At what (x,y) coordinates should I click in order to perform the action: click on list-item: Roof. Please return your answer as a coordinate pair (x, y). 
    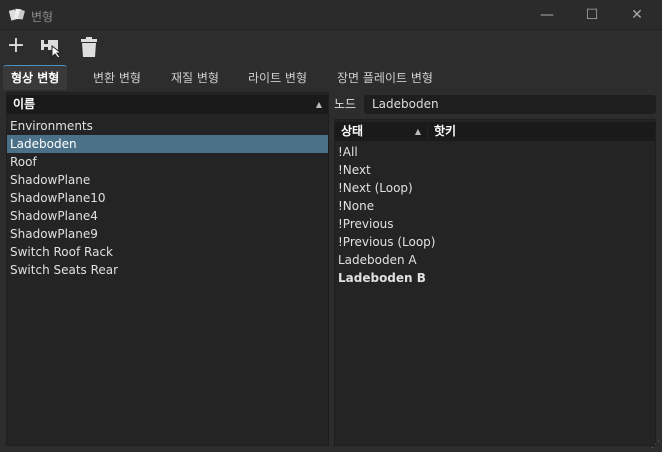
    Looking at the image, I should click on (167, 162).